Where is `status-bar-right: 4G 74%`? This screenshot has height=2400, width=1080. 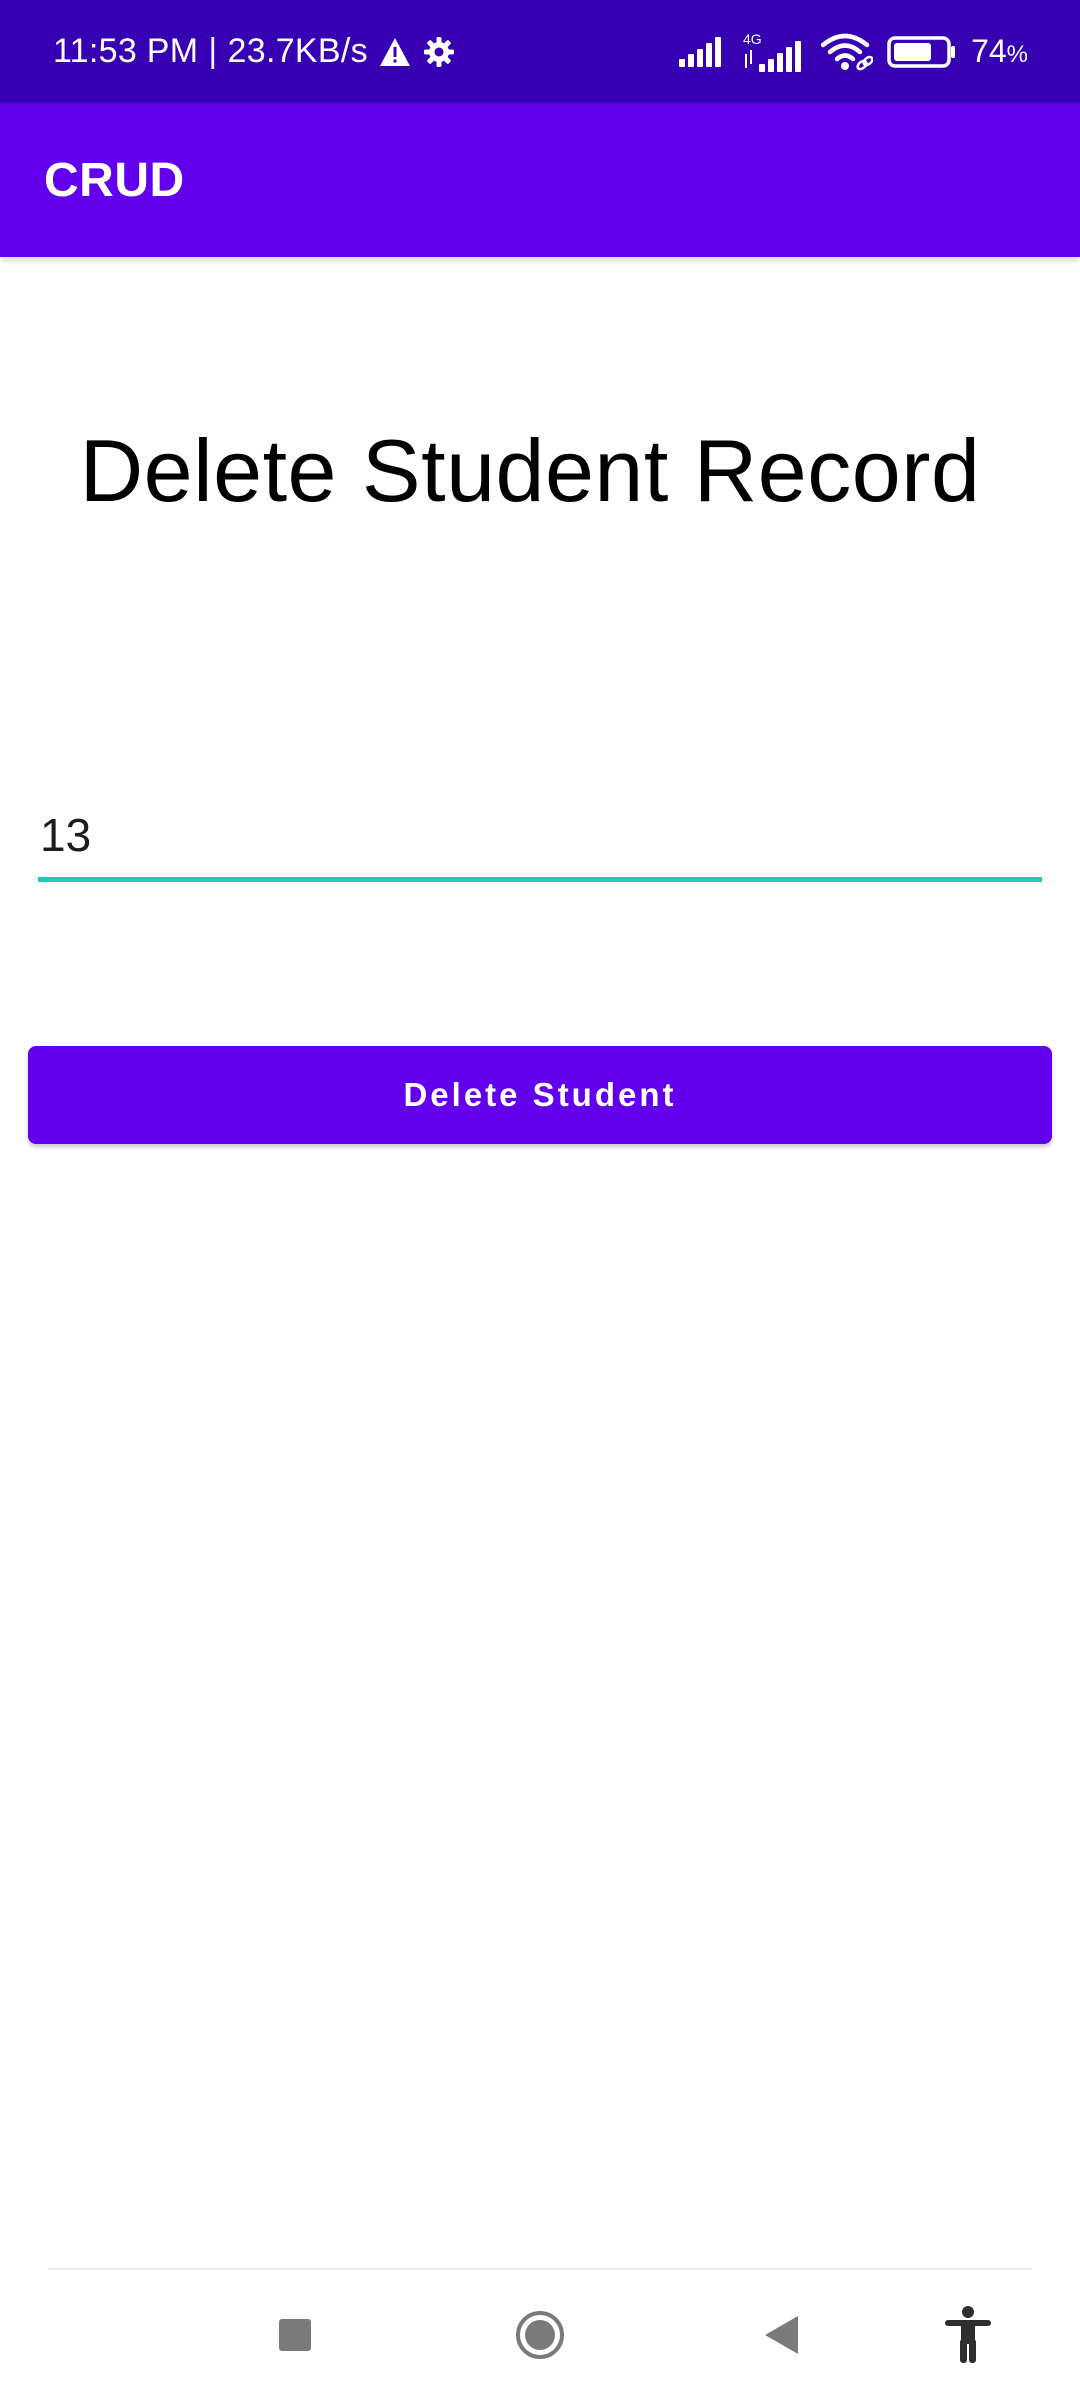 status-bar-right: 4G 74% is located at coordinates (852, 51).